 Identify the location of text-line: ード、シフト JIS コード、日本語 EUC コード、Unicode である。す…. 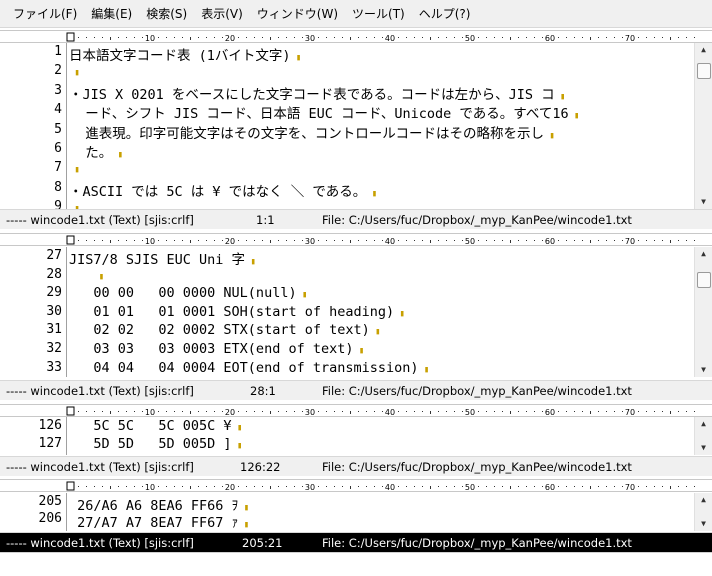
(324, 112).